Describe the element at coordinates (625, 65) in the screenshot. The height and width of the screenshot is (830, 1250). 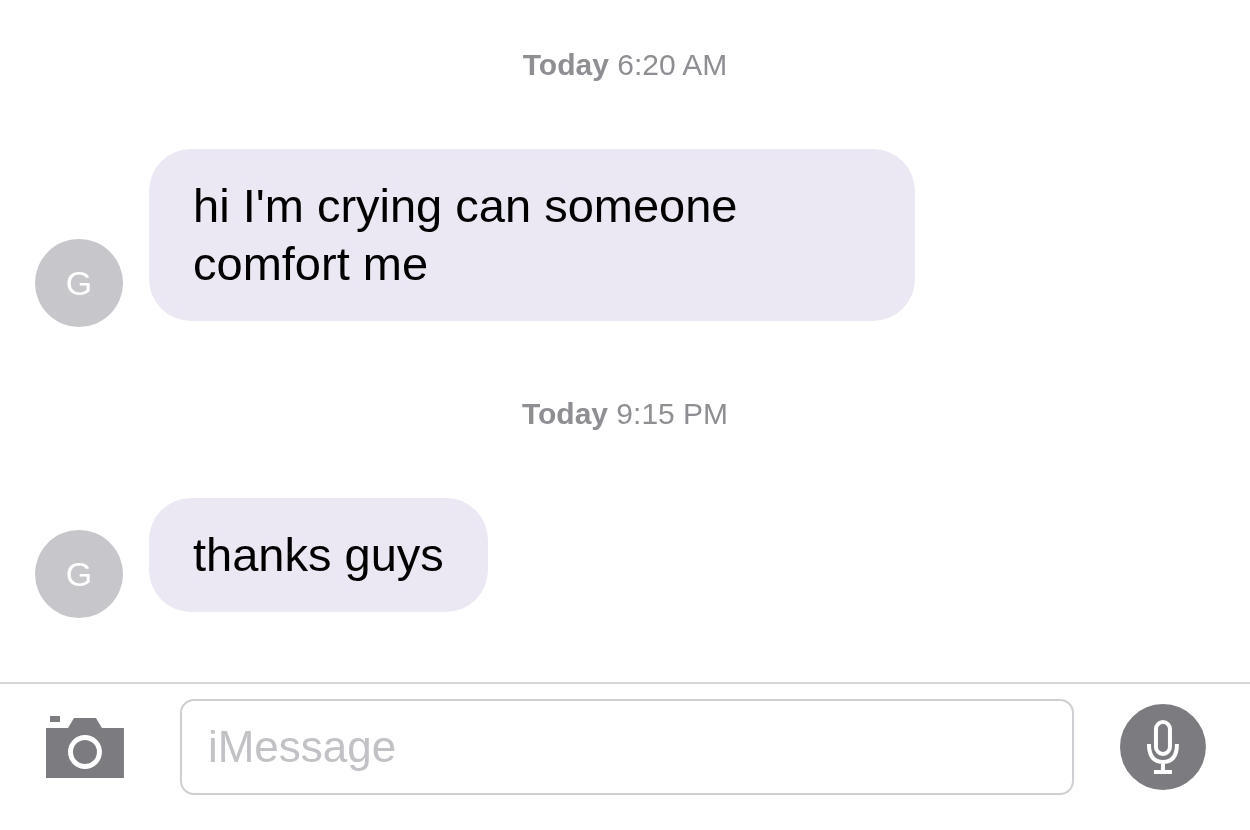
I see `timestamp: Today 6:20 AM` at that location.